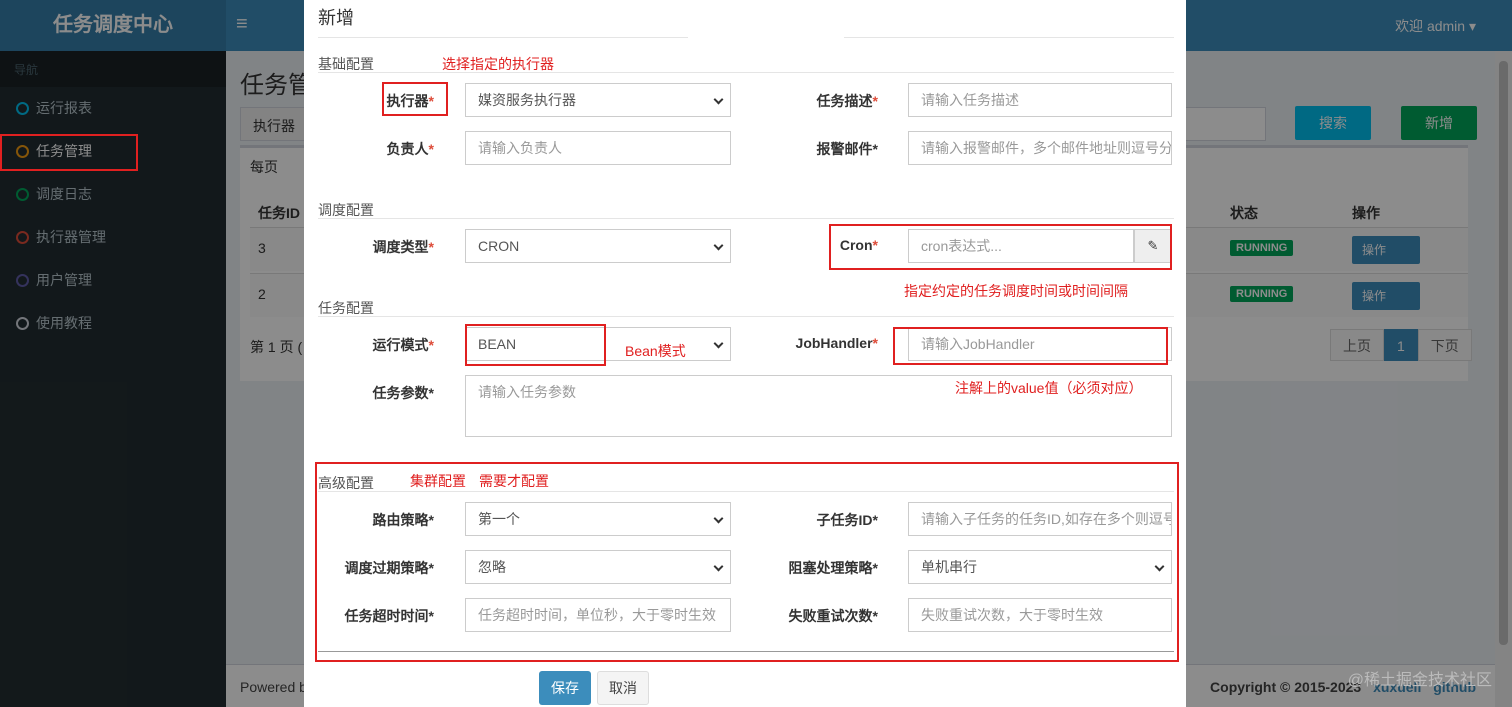  Describe the element at coordinates (535, 345) in the screenshot. I see `annotation-box-bean` at that location.